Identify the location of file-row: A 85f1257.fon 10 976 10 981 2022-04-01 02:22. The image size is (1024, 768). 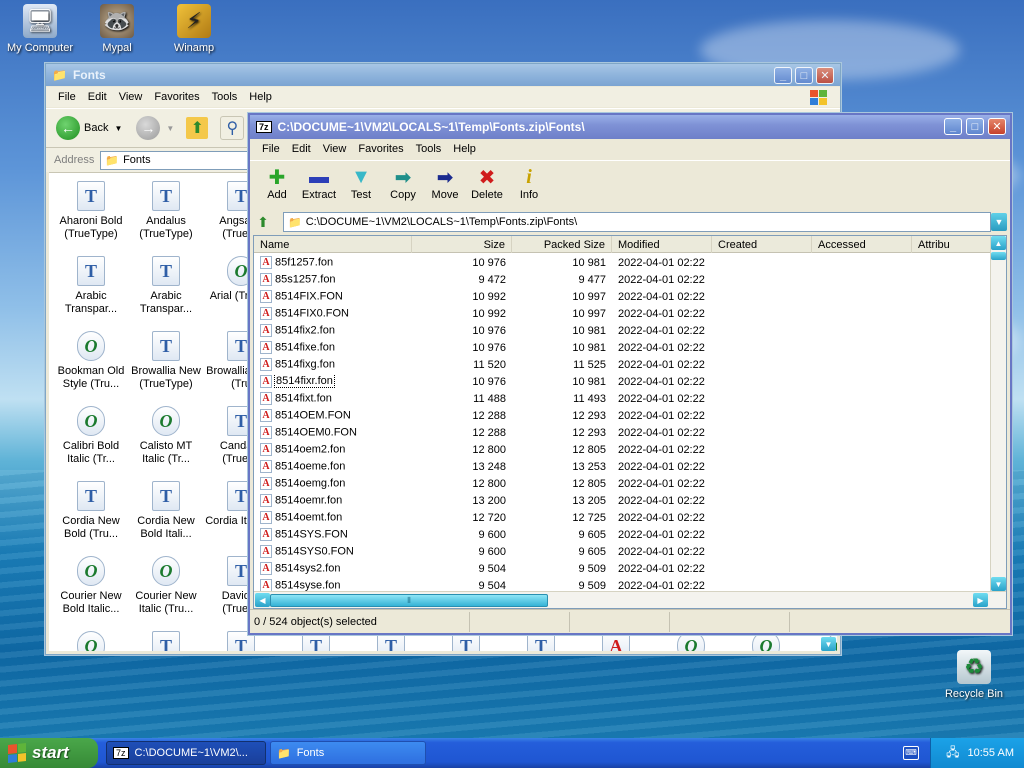
(622, 262).